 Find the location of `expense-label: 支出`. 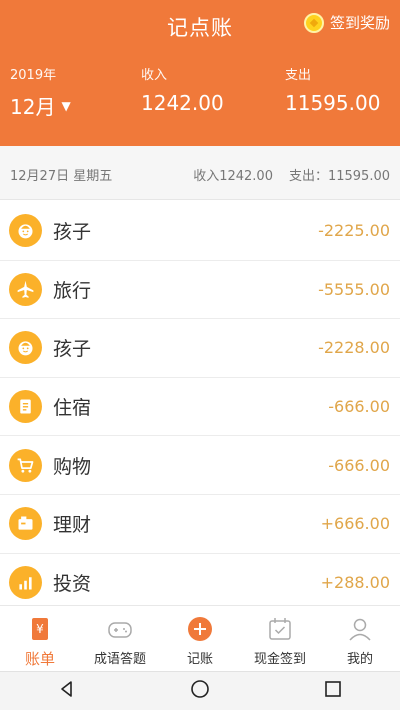

expense-label: 支出 is located at coordinates (298, 75).